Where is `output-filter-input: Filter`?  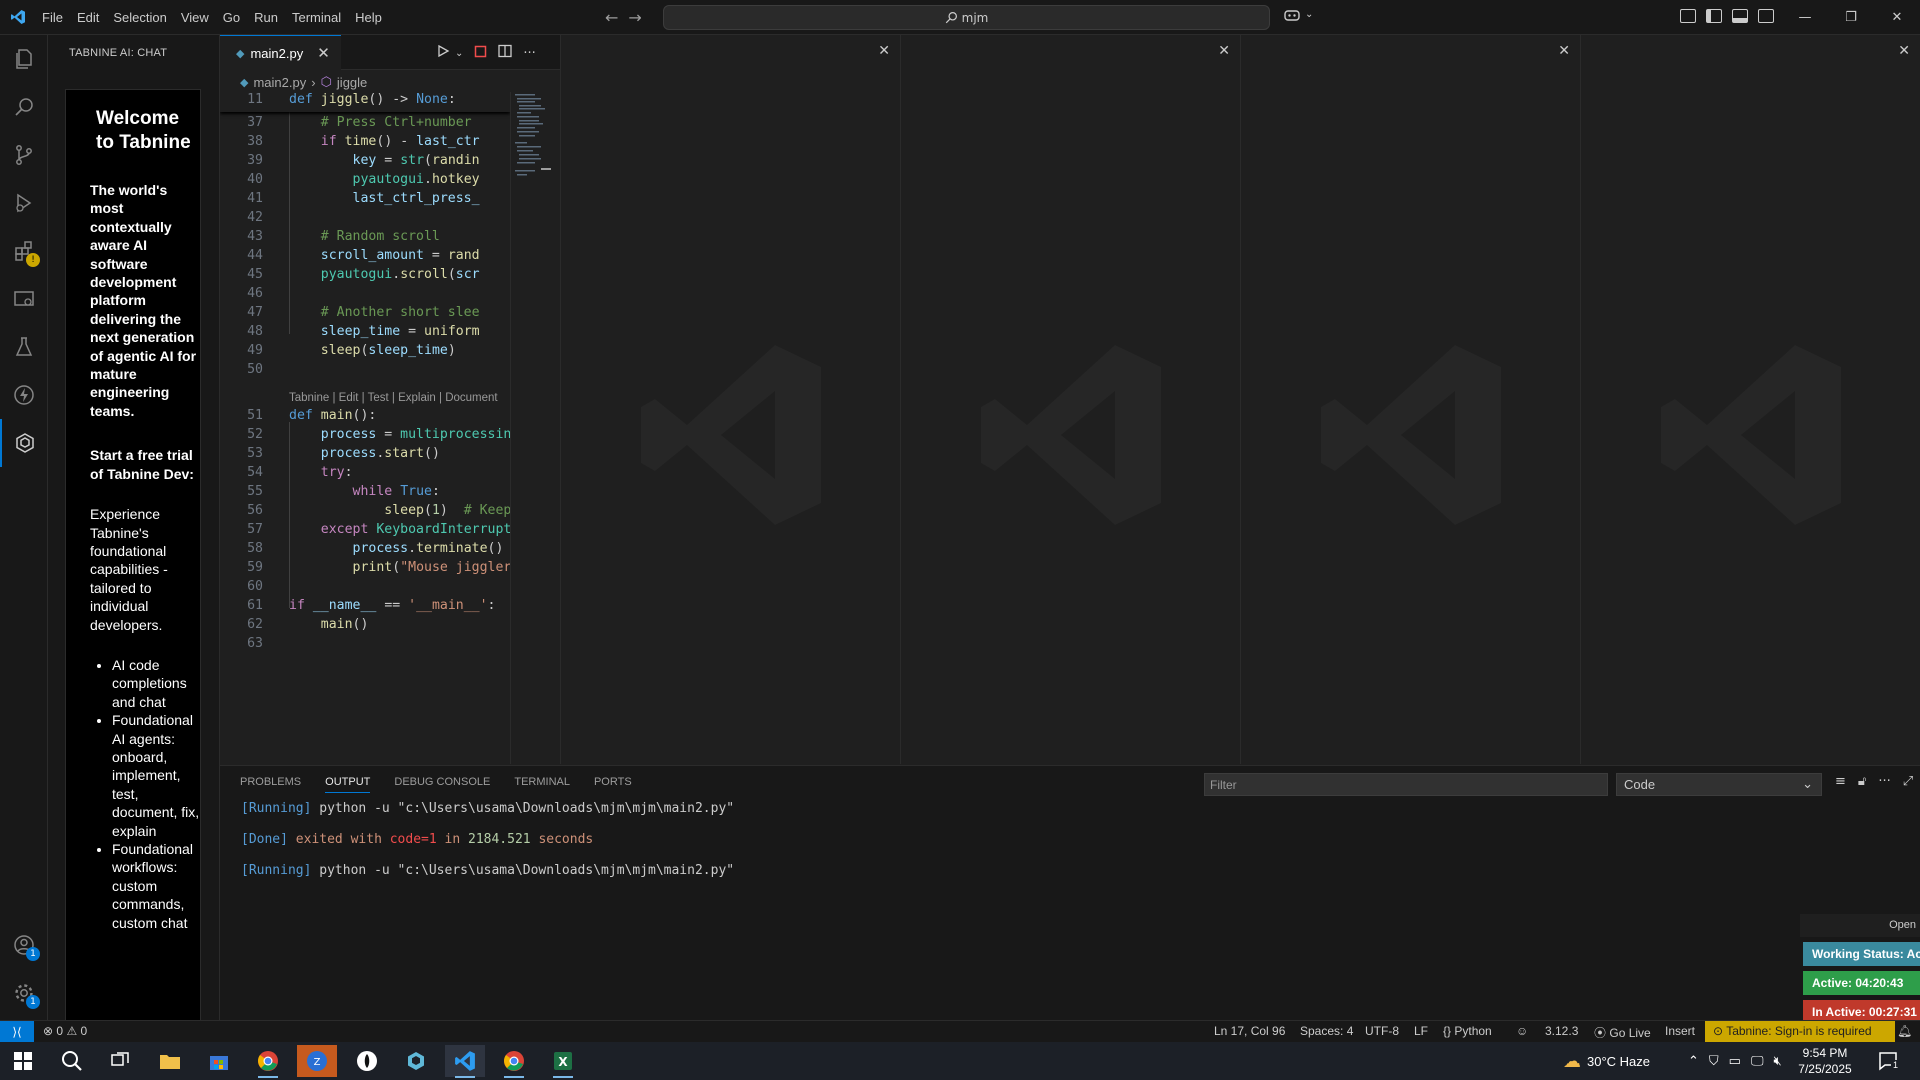
output-filter-input: Filter is located at coordinates (1406, 784).